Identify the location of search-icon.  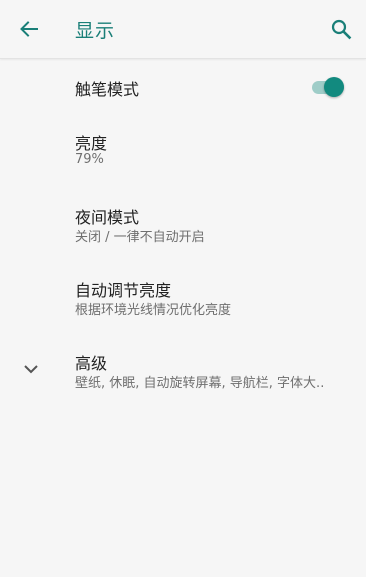
(341, 29).